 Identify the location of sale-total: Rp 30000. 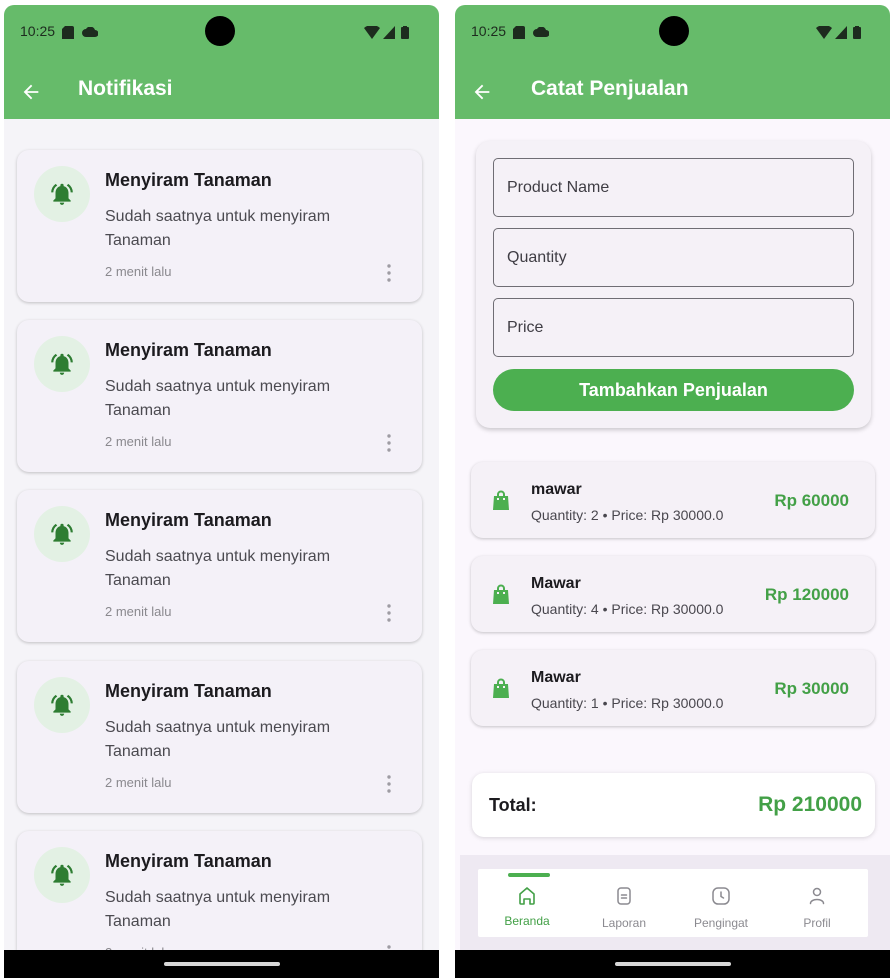
(811, 688).